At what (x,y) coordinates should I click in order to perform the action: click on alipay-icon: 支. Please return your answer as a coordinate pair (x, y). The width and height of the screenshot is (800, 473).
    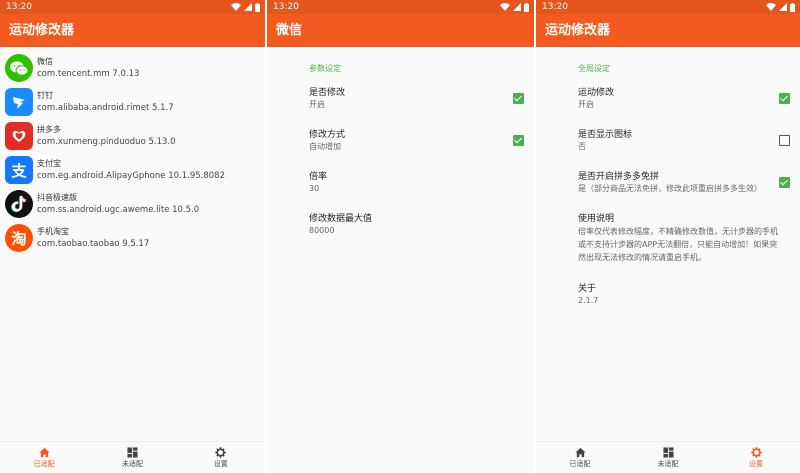
    Looking at the image, I should click on (19, 170).